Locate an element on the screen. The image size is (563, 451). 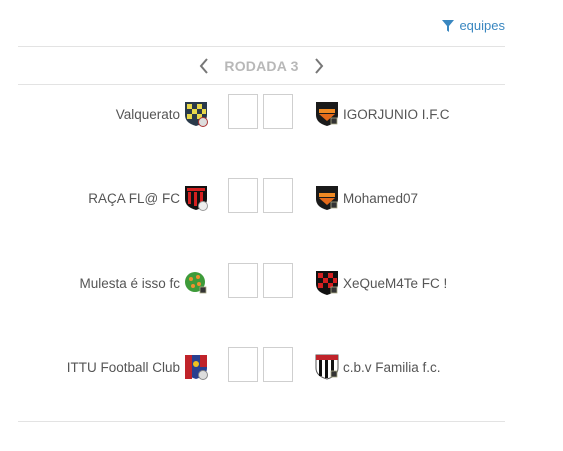
away-team-name: Mohamed07 is located at coordinates (381, 198).